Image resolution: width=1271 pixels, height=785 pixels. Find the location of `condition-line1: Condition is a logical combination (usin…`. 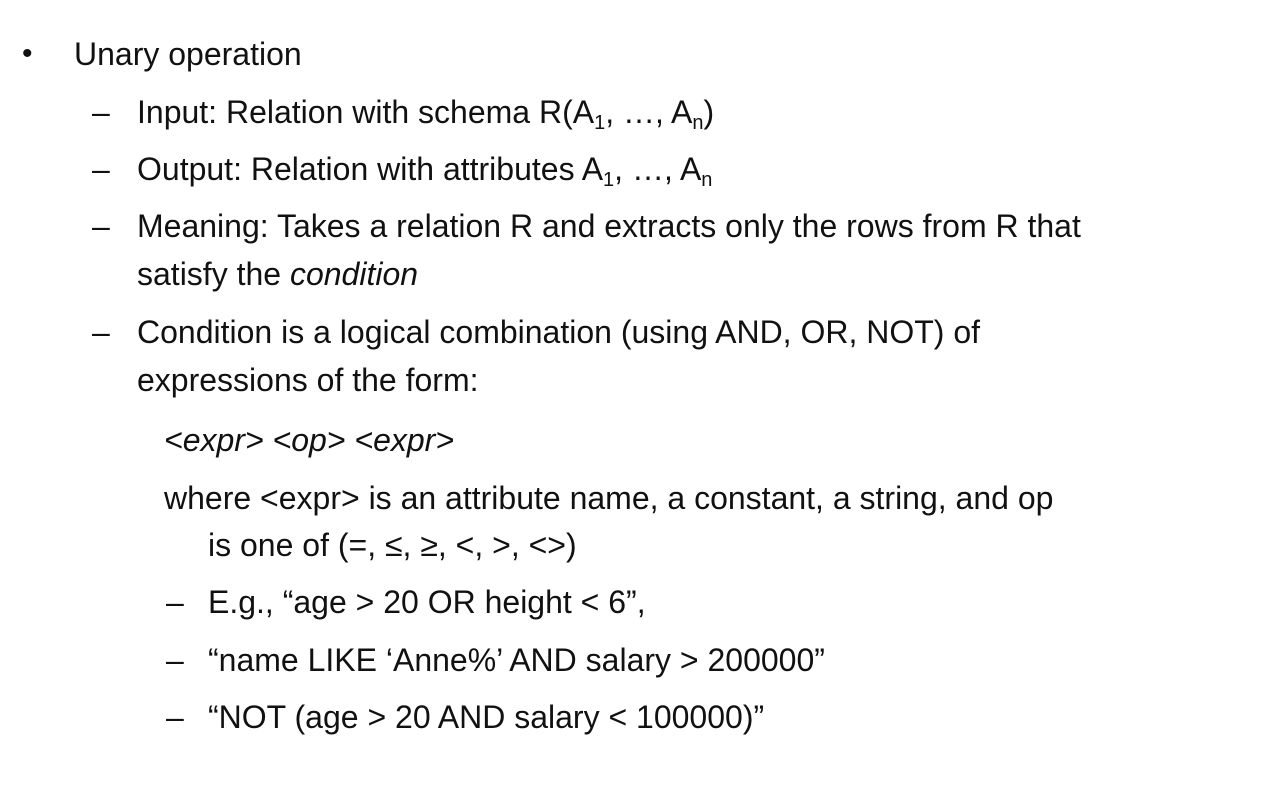

condition-line1: Condition is a logical combination (usin… is located at coordinates (559, 332).